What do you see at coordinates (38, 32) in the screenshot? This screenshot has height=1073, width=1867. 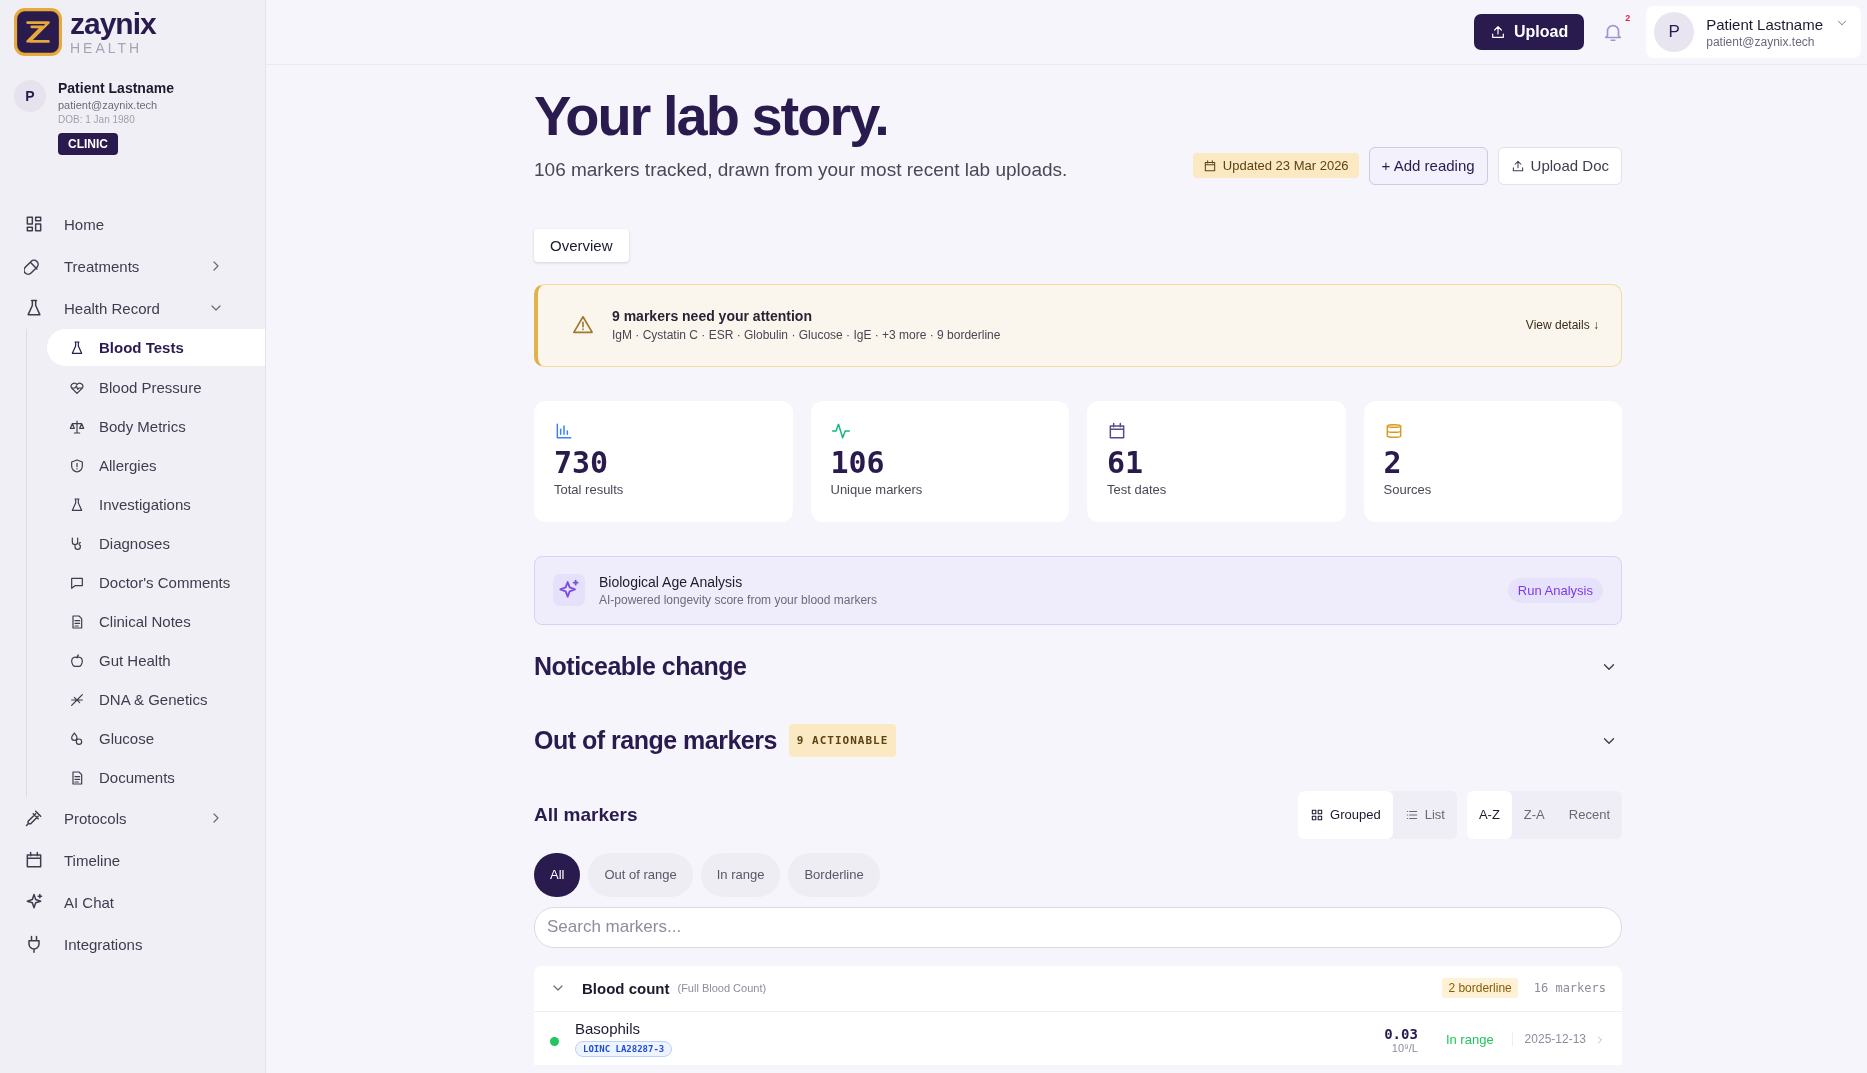 I see `logo-icon` at bounding box center [38, 32].